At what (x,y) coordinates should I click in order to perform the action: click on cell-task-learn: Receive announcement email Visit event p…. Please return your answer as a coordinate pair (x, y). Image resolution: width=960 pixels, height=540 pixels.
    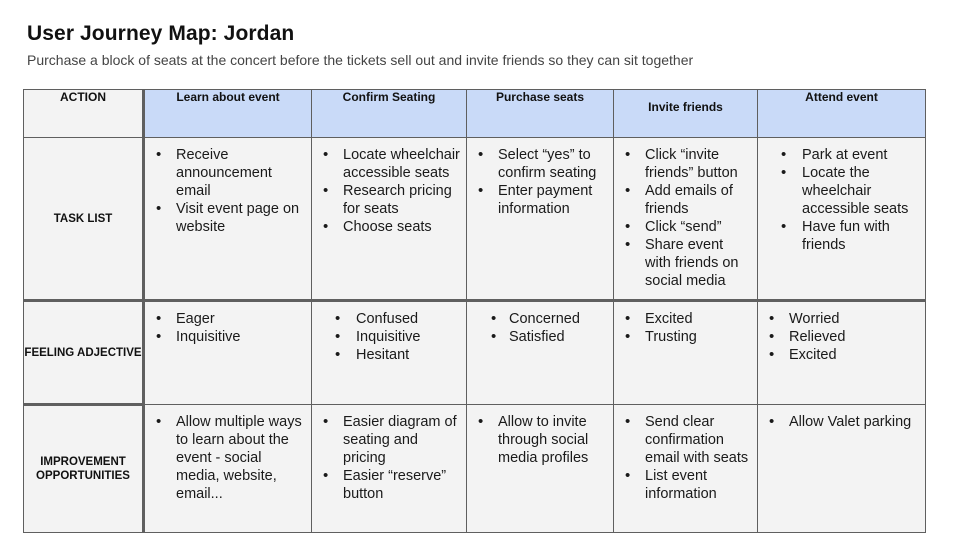
    Looking at the image, I should click on (227, 219).